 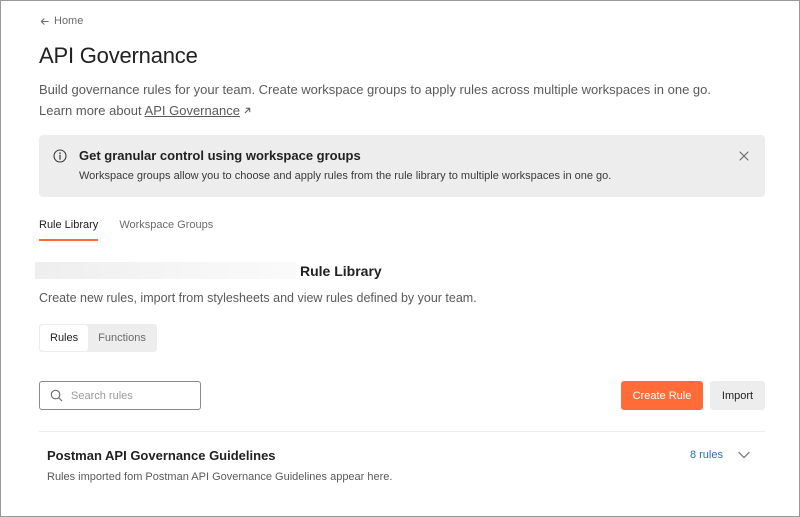 I want to click on tab-bar: Rule Library Workspace Groups, so click(x=126, y=230).